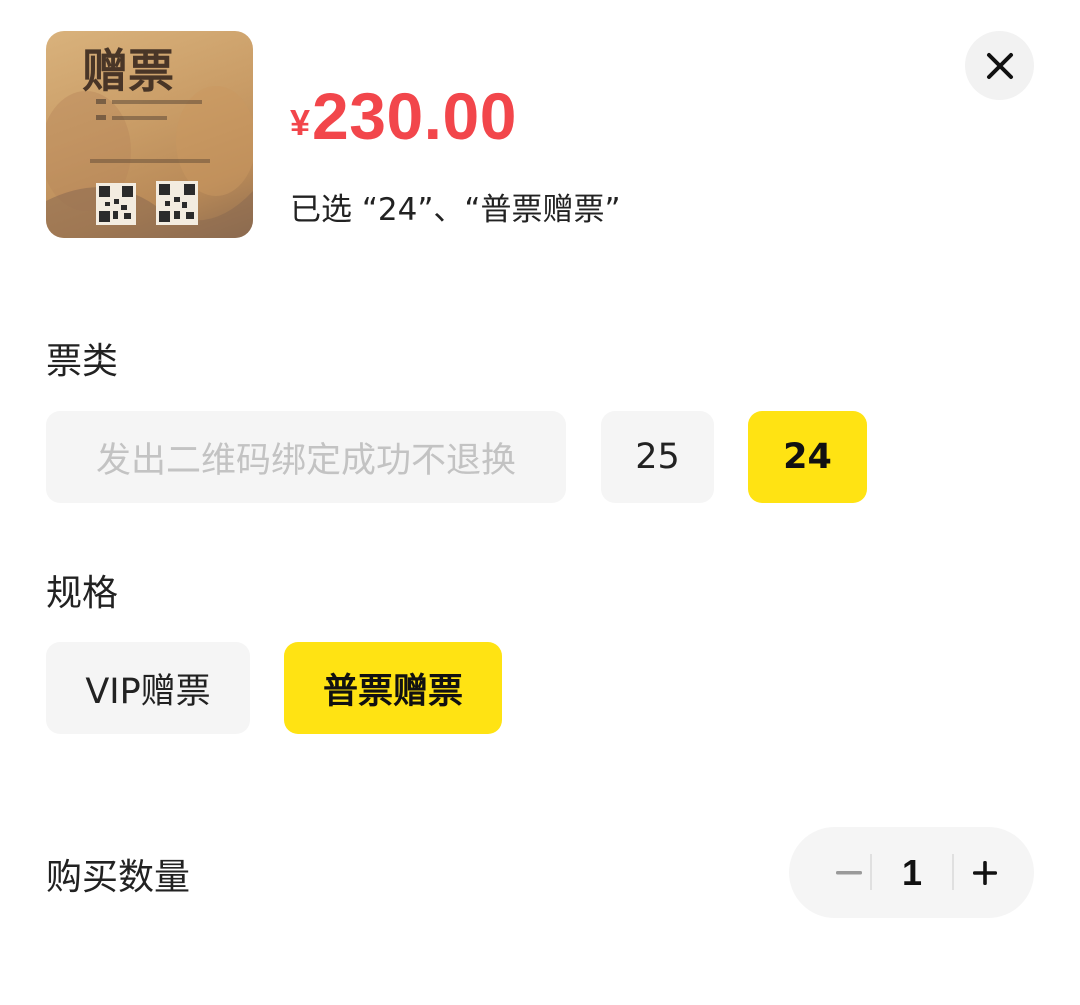 This screenshot has height=1005, width=1080. I want to click on ticket-photo-icon: 赠票, so click(149, 141).